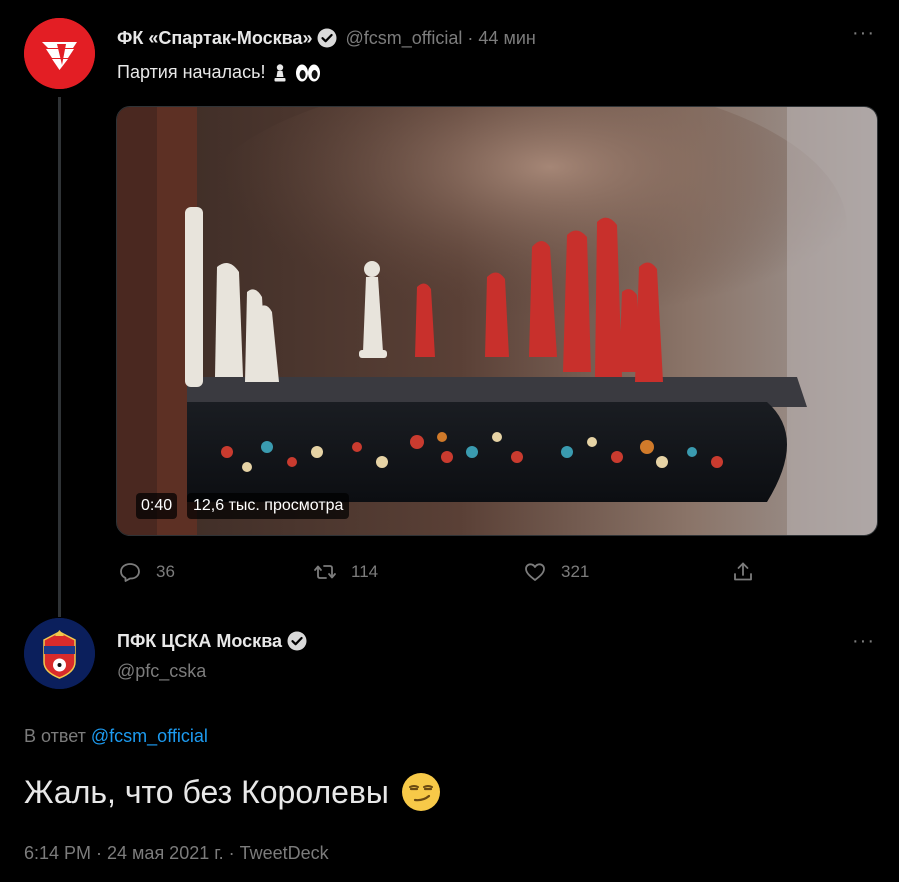 This screenshot has height=882, width=899. I want to click on spartak-avatar, so click(59, 53).